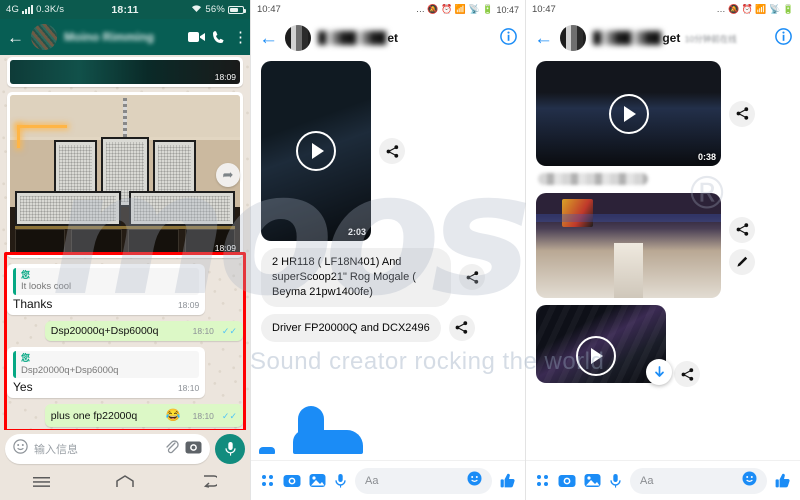 This screenshot has width=800, height=500. What do you see at coordinates (240, 37) in the screenshot?
I see `overflow-menu-icon: ⋮` at bounding box center [240, 37].